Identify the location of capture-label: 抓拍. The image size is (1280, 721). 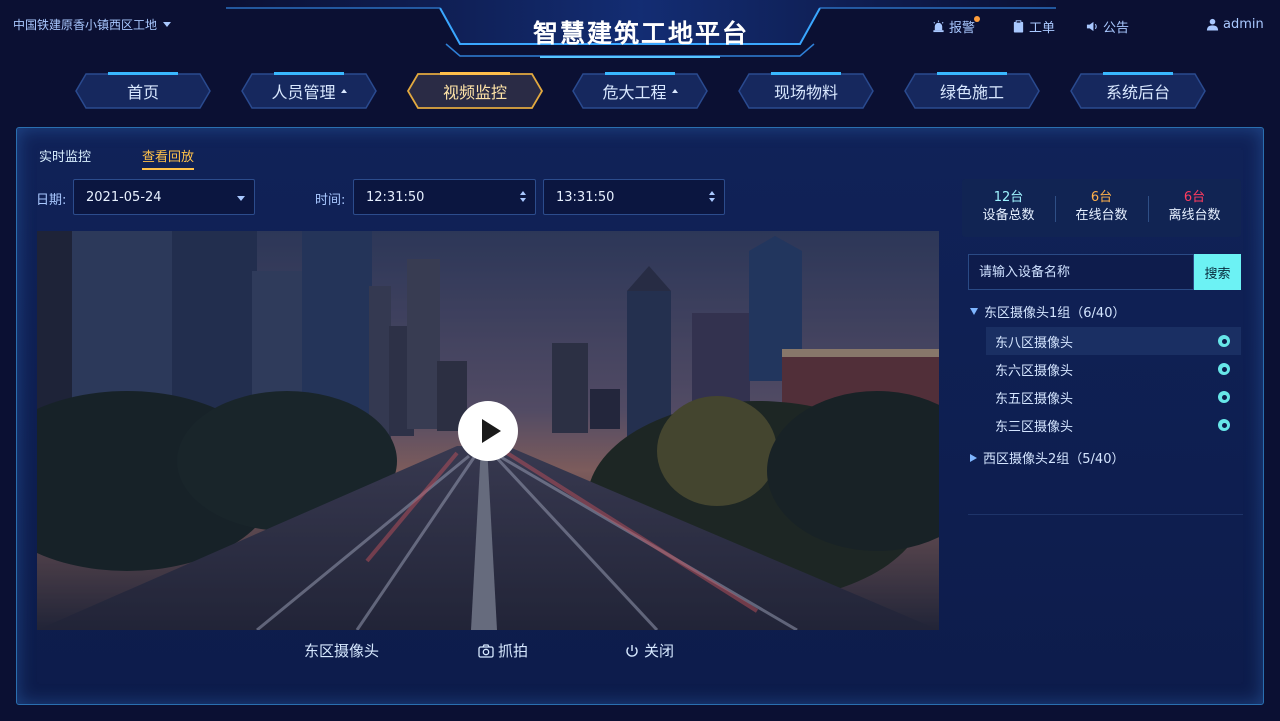
(513, 651).